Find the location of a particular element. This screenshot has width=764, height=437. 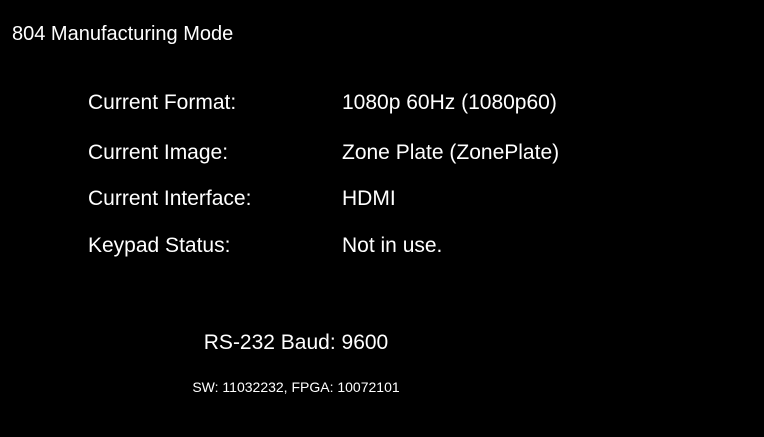

current-interface-label: Current Interface: is located at coordinates (170, 198).